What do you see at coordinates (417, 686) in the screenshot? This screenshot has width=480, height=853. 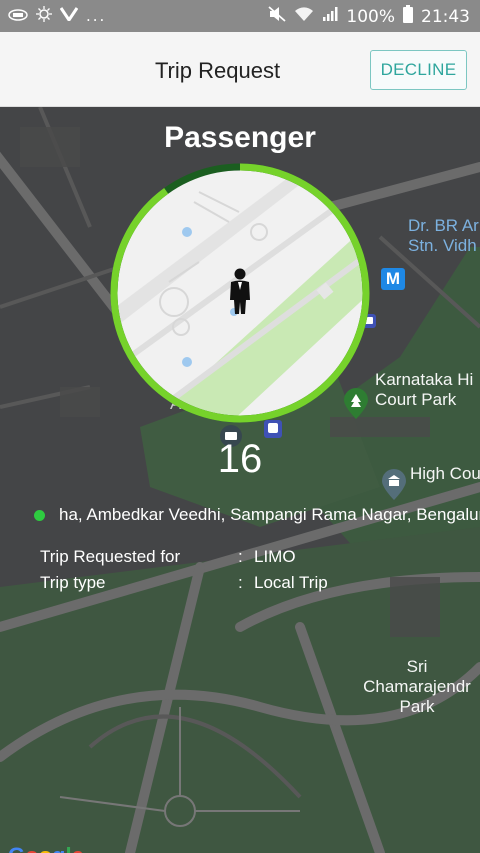 I see `map-label-park: Sri Chamarajendr Park` at bounding box center [417, 686].